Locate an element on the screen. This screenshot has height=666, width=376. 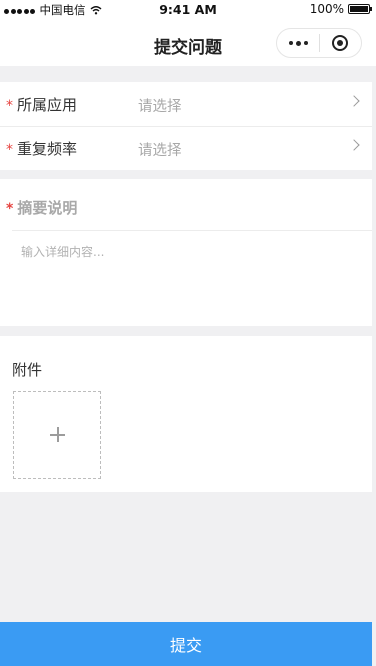
add-attachment-button is located at coordinates (57, 435).